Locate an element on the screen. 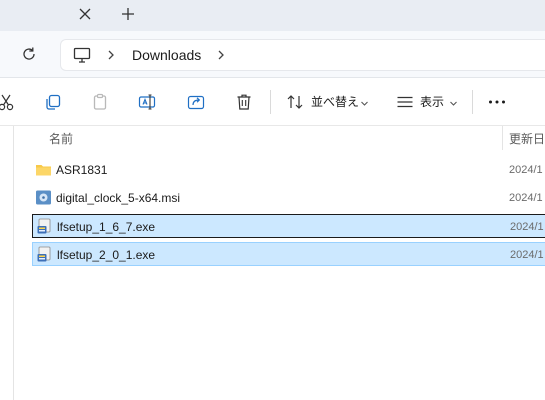  copy-button is located at coordinates (53, 102).